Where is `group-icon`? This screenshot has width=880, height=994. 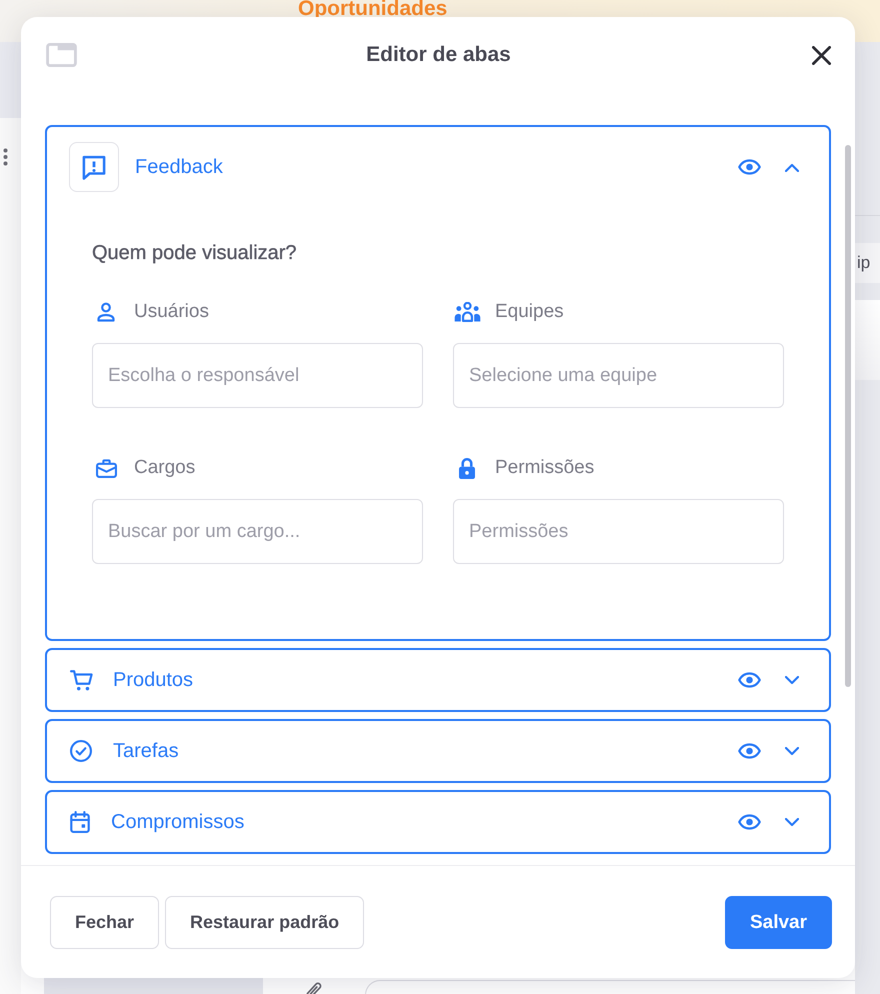
group-icon is located at coordinates (467, 312).